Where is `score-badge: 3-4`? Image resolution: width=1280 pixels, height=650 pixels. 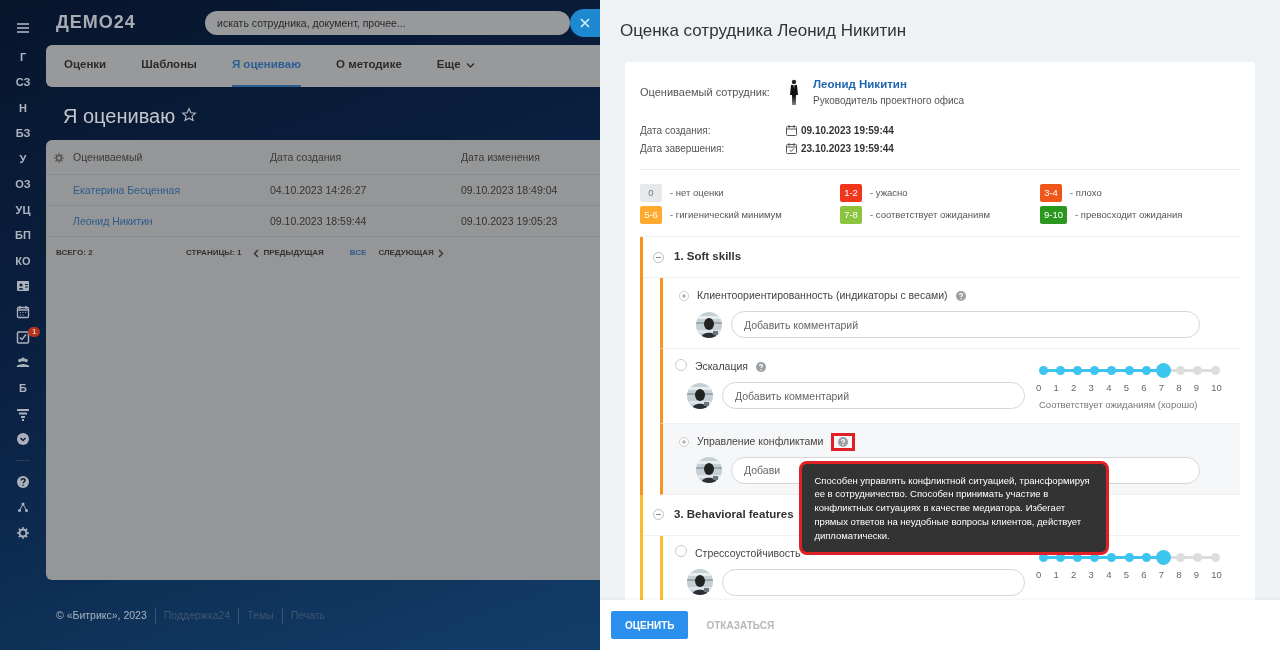
score-badge: 3-4 is located at coordinates (1051, 193).